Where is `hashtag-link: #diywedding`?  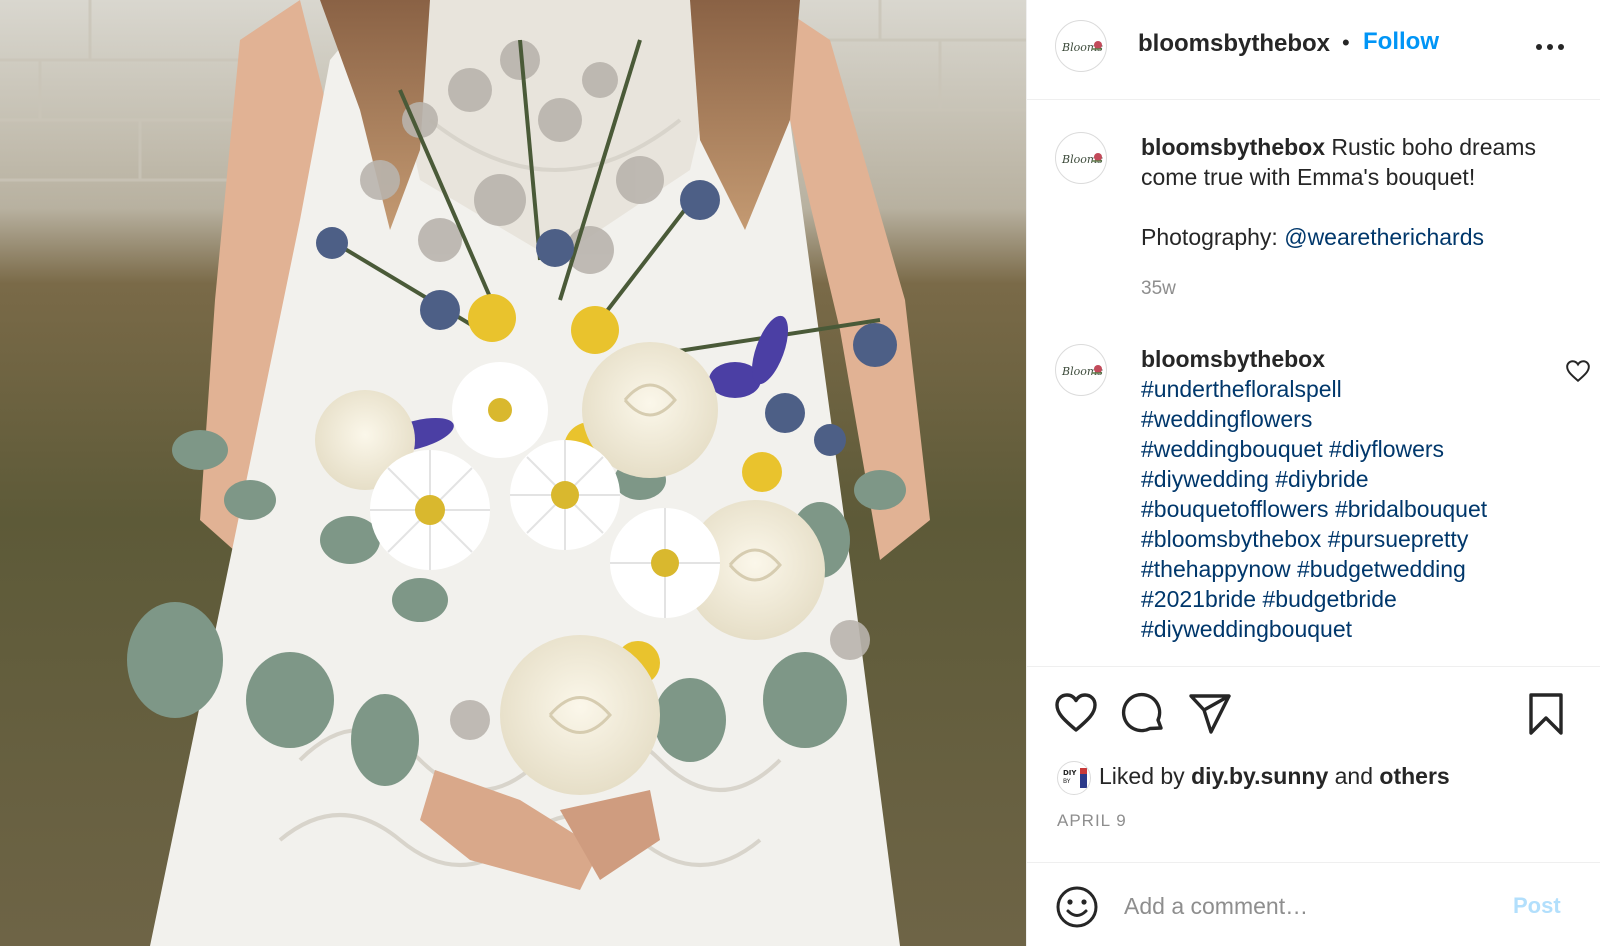 hashtag-link: #diywedding is located at coordinates (1205, 479).